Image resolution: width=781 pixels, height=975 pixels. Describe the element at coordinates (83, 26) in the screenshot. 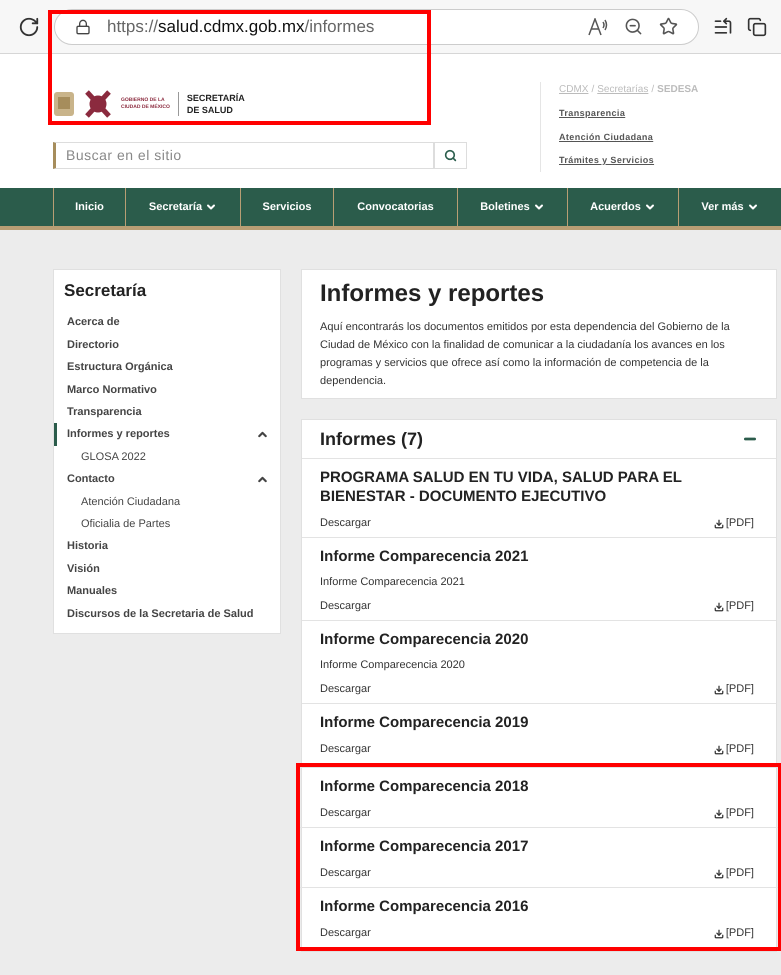

I see `lock-icon` at that location.